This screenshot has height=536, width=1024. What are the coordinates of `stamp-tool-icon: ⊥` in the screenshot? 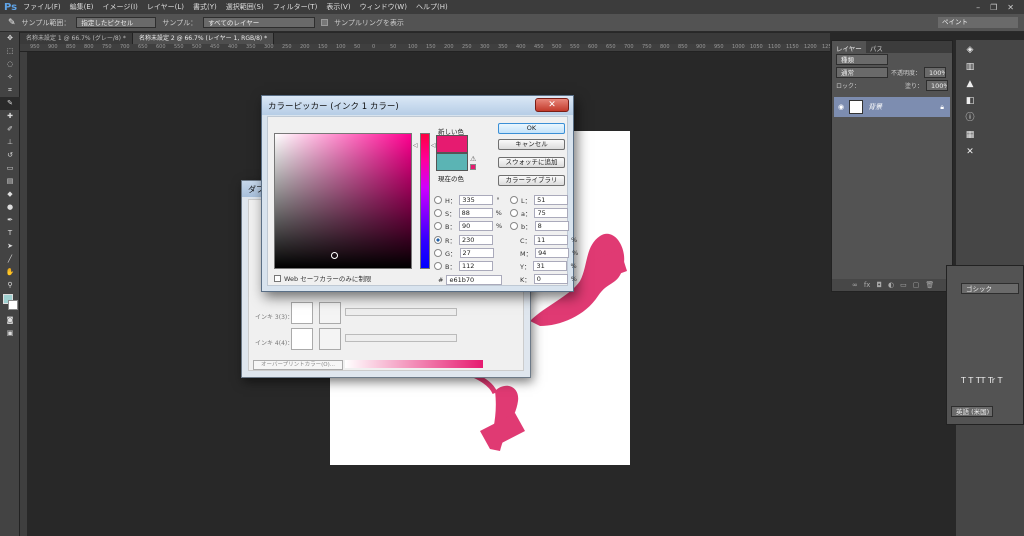 It's located at (10, 142).